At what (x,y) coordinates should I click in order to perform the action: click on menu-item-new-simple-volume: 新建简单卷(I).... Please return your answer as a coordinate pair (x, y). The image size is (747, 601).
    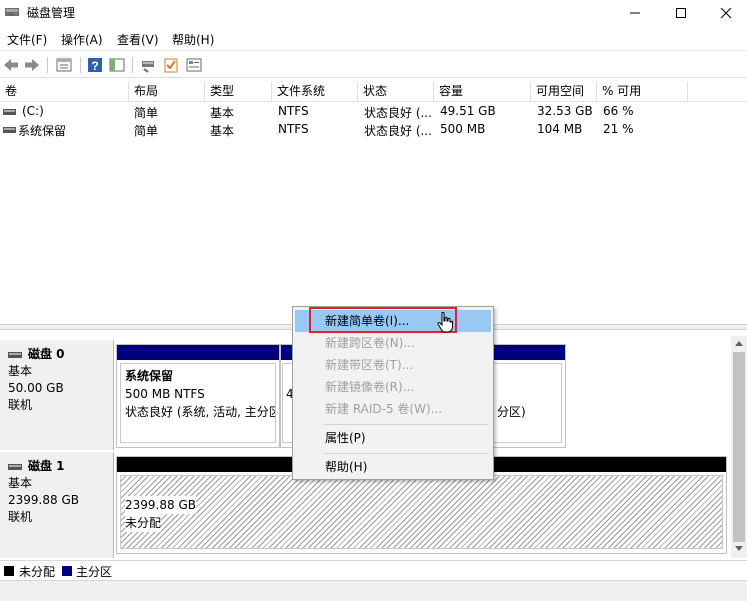
    Looking at the image, I should click on (393, 321).